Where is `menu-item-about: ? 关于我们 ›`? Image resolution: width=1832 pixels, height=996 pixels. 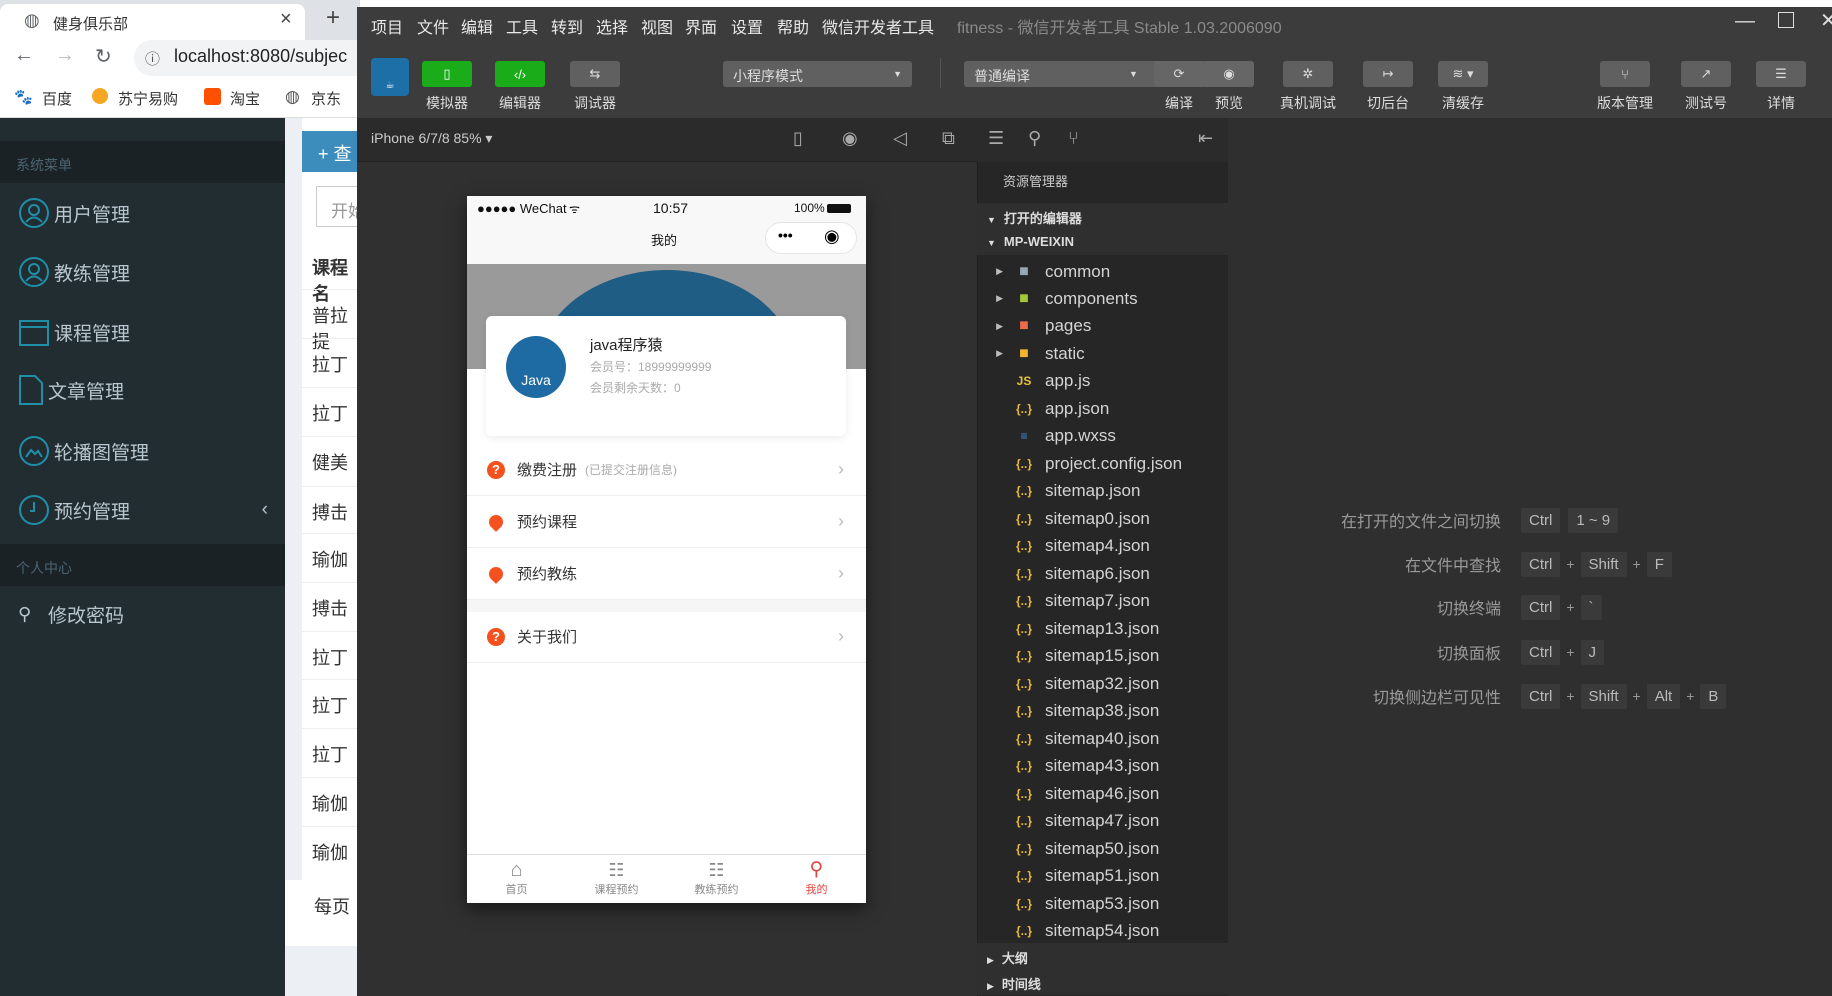
menu-item-about: ? 关于我们 › is located at coordinates (666, 637).